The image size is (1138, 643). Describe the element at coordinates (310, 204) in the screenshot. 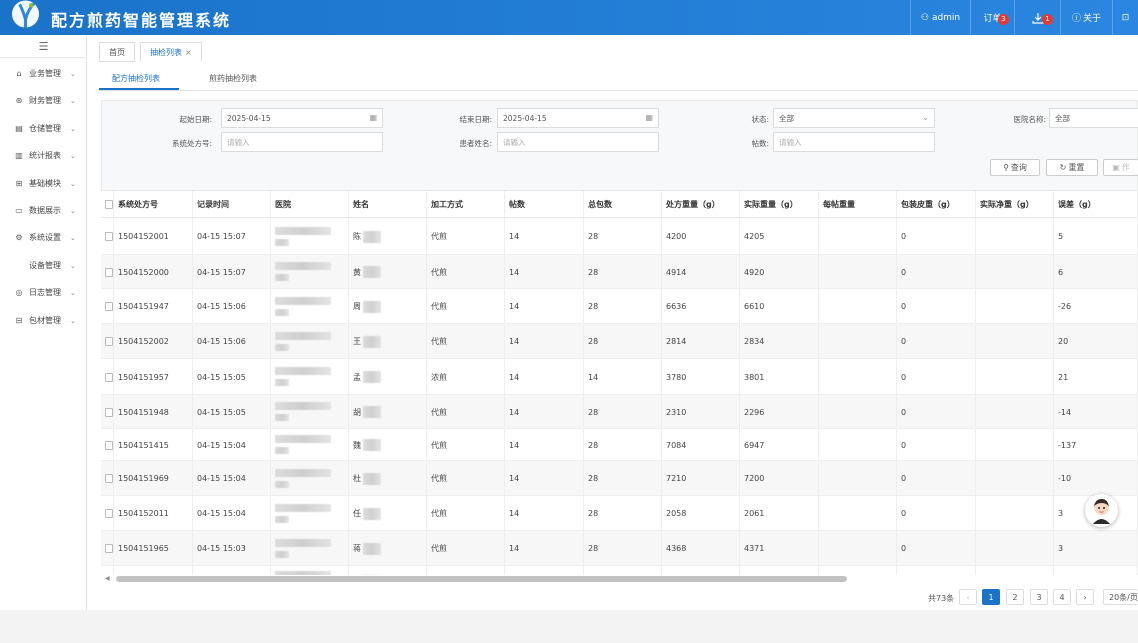

I see `column-header: 医院` at that location.